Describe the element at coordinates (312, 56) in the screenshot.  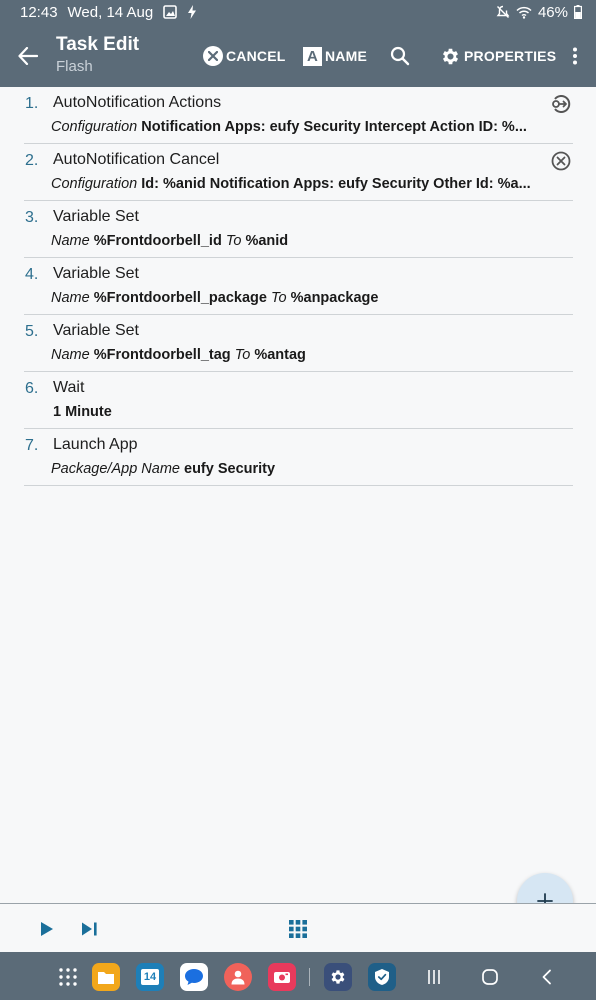
I see `name-icon: A` at that location.